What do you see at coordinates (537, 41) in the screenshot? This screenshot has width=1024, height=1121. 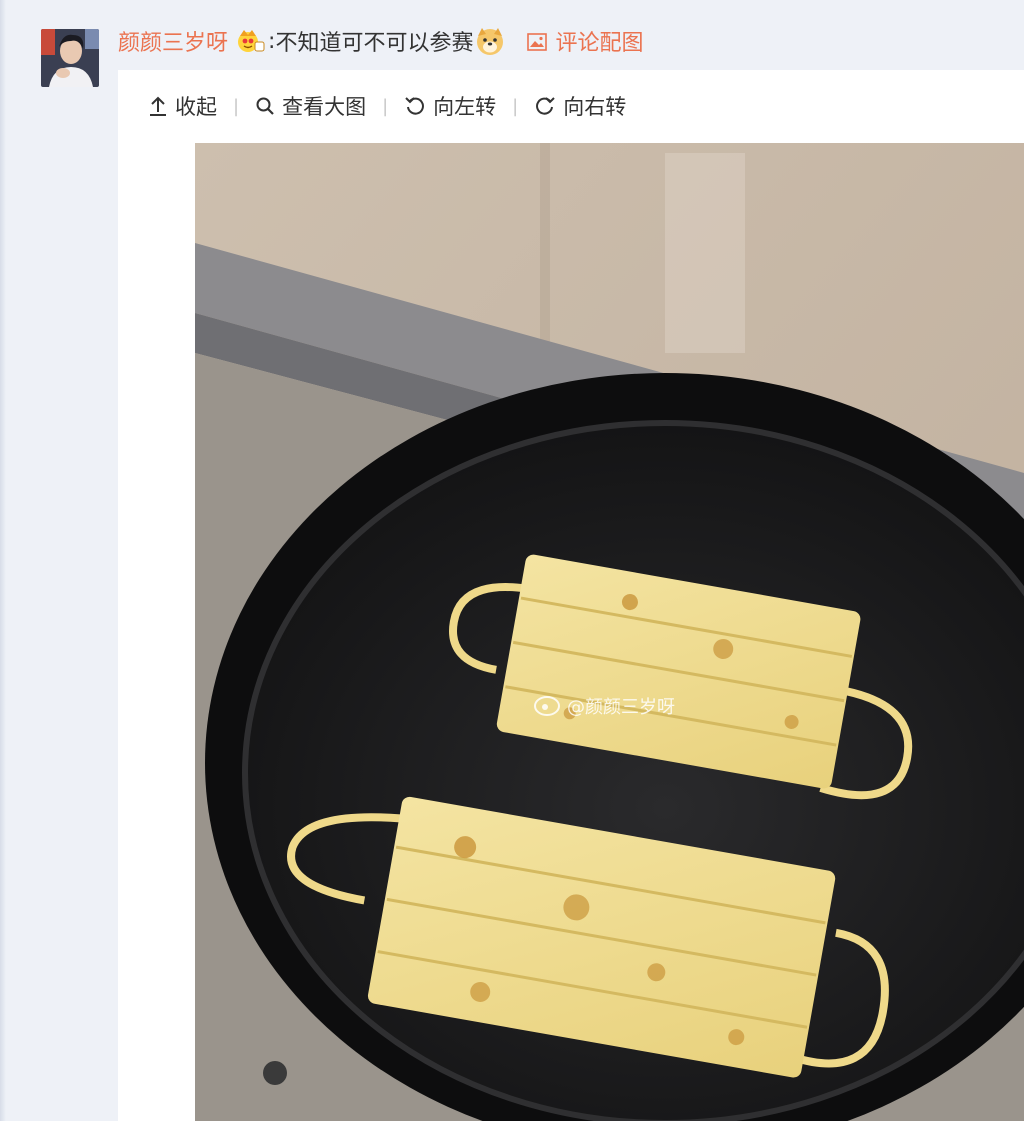 I see `picture-icon` at bounding box center [537, 41].